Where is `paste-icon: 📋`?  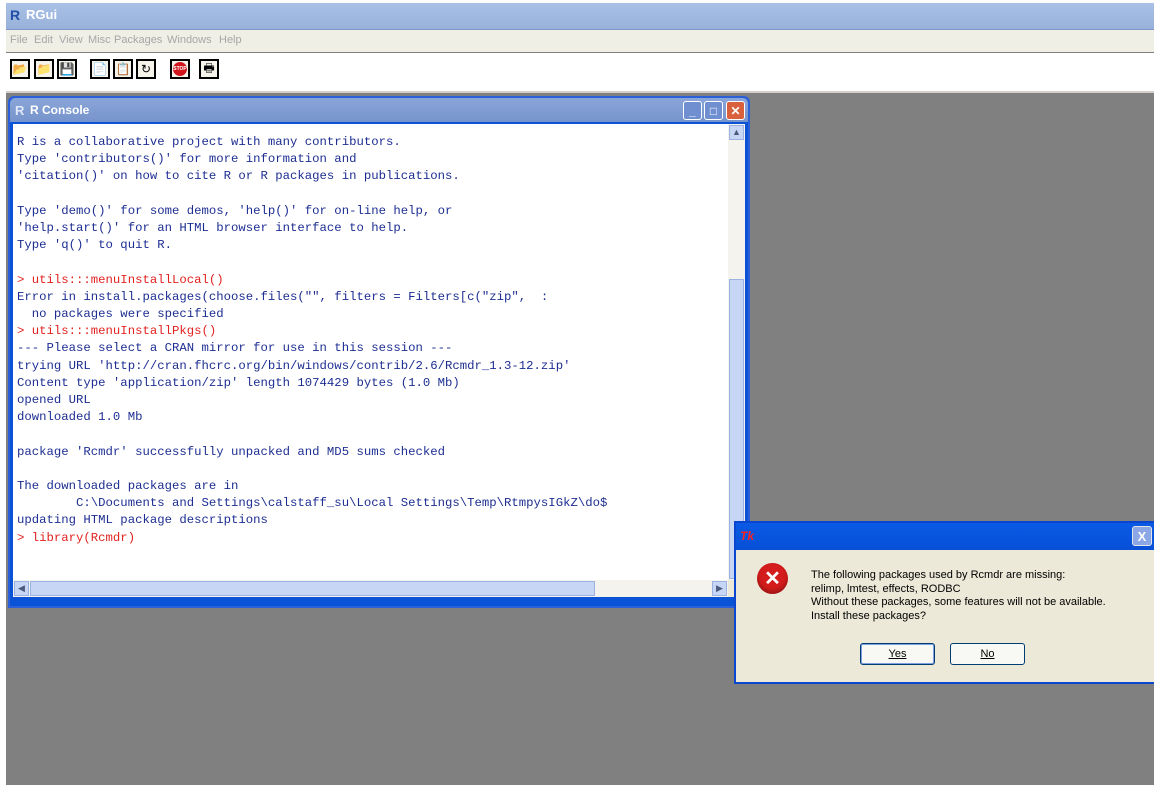
paste-icon: 📋 is located at coordinates (123, 69).